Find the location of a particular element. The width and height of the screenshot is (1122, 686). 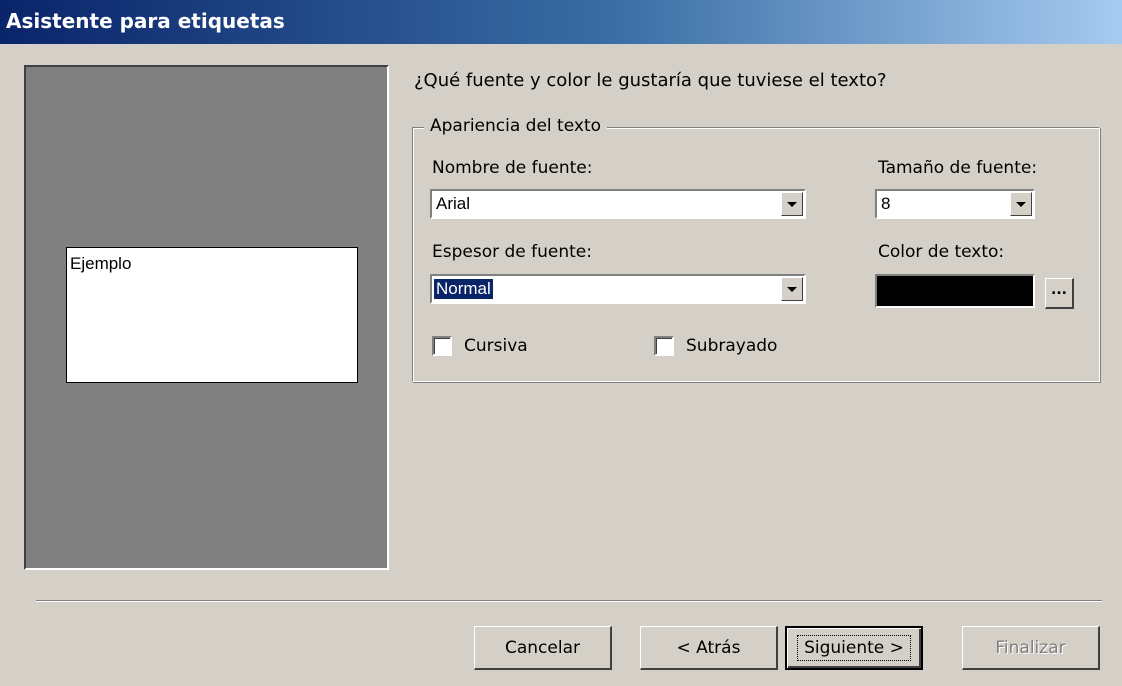

underline-label: Subrayado is located at coordinates (732, 346).